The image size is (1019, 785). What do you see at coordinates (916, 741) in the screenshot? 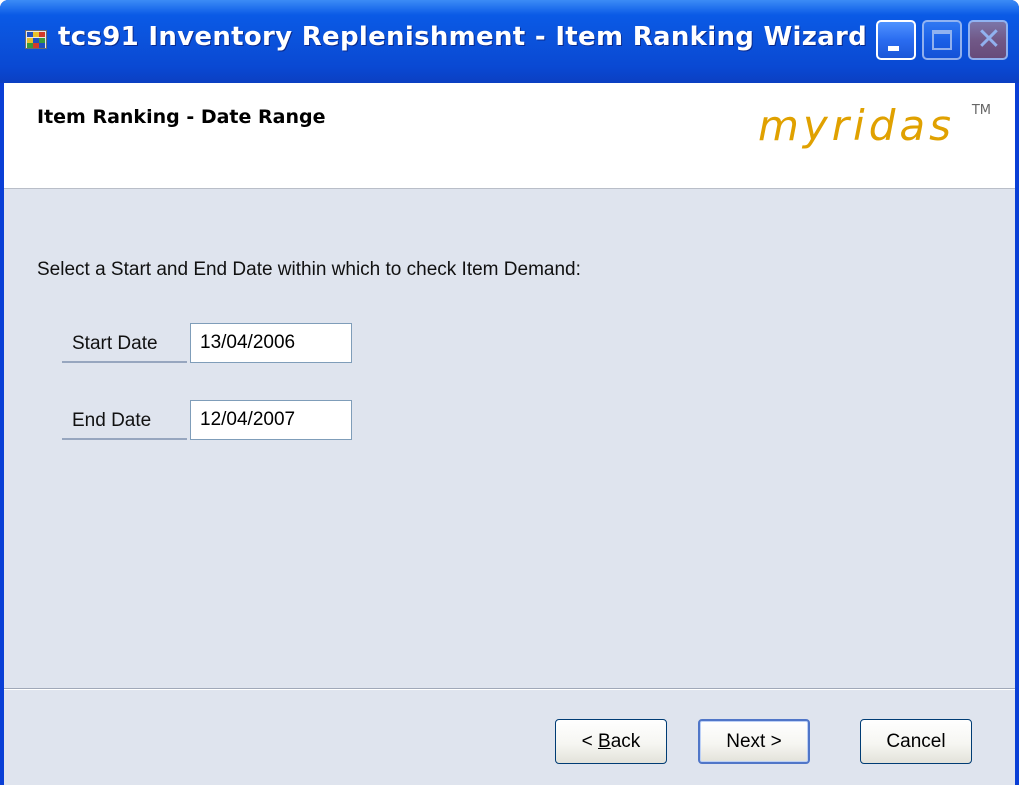
I see `cancel-button: Cancel` at bounding box center [916, 741].